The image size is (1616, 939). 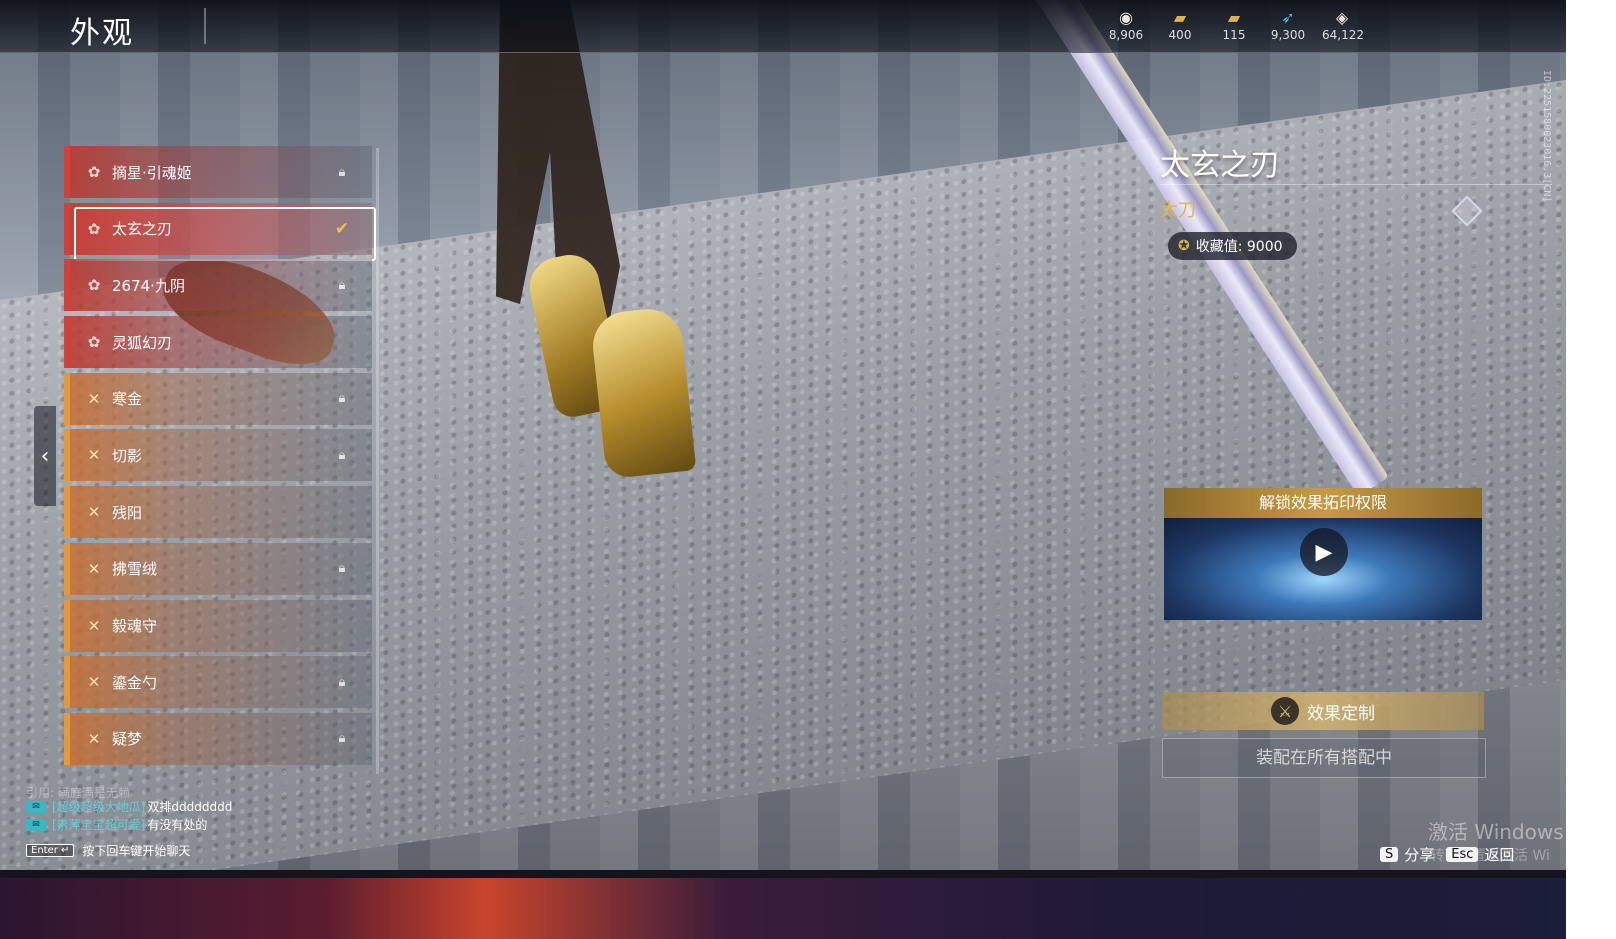 I want to click on unlock-title: 解锁效果拓印权限, so click(x=1323, y=503).